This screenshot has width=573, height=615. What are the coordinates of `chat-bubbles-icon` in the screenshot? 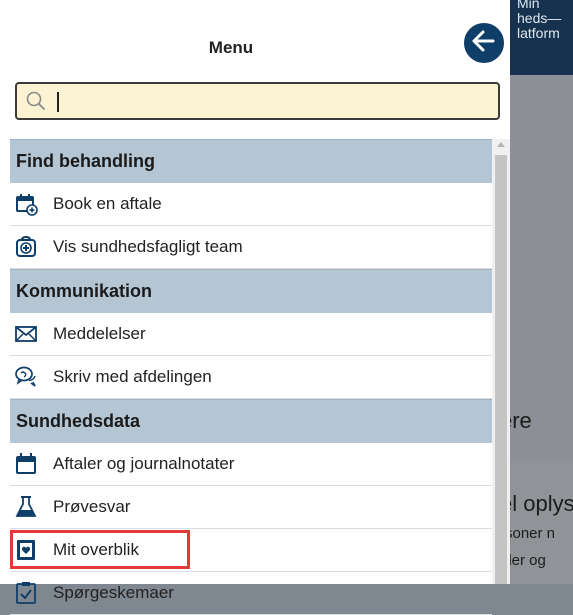 It's located at (26, 377).